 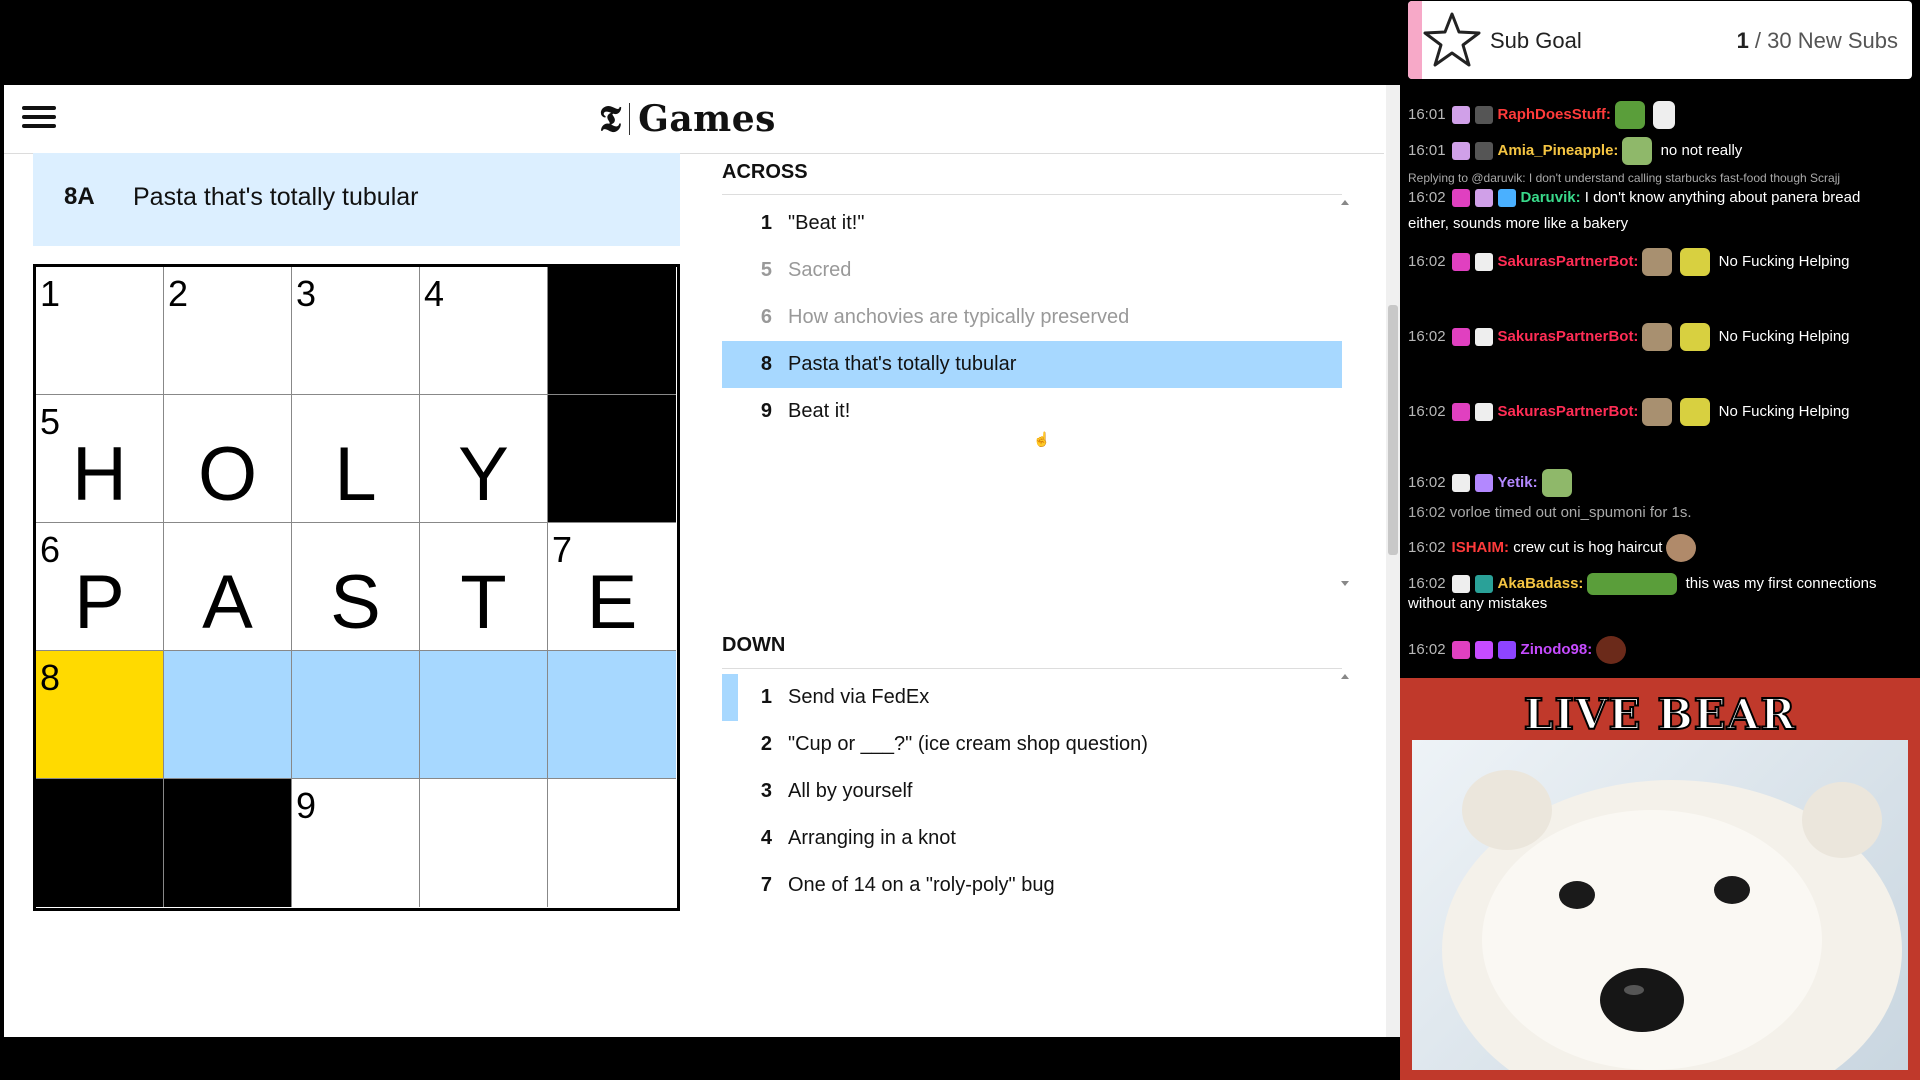 What do you see at coordinates (484, 587) in the screenshot?
I see `grid-cell: T` at bounding box center [484, 587].